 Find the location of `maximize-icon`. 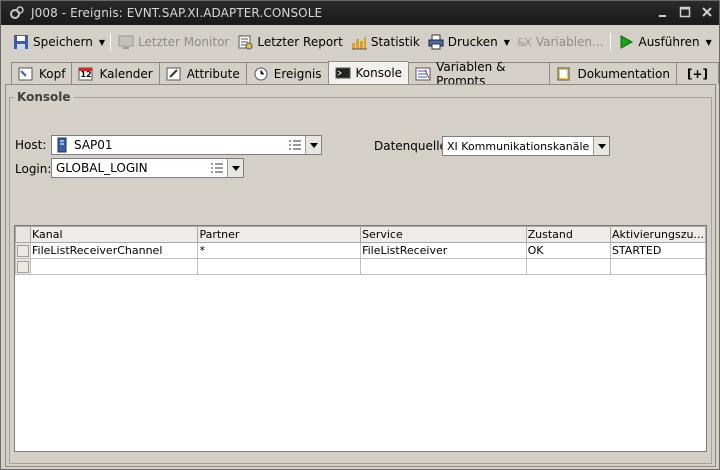

maximize-icon is located at coordinates (685, 12).